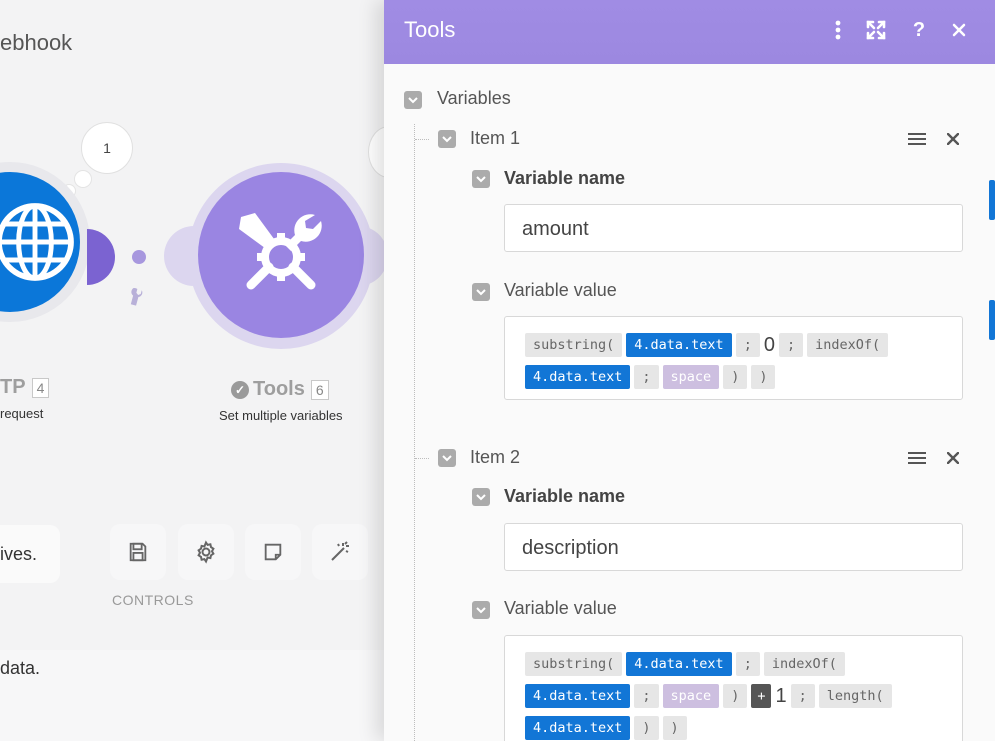 This screenshot has width=995, height=741. I want to click on variable-name-input: description, so click(733, 547).